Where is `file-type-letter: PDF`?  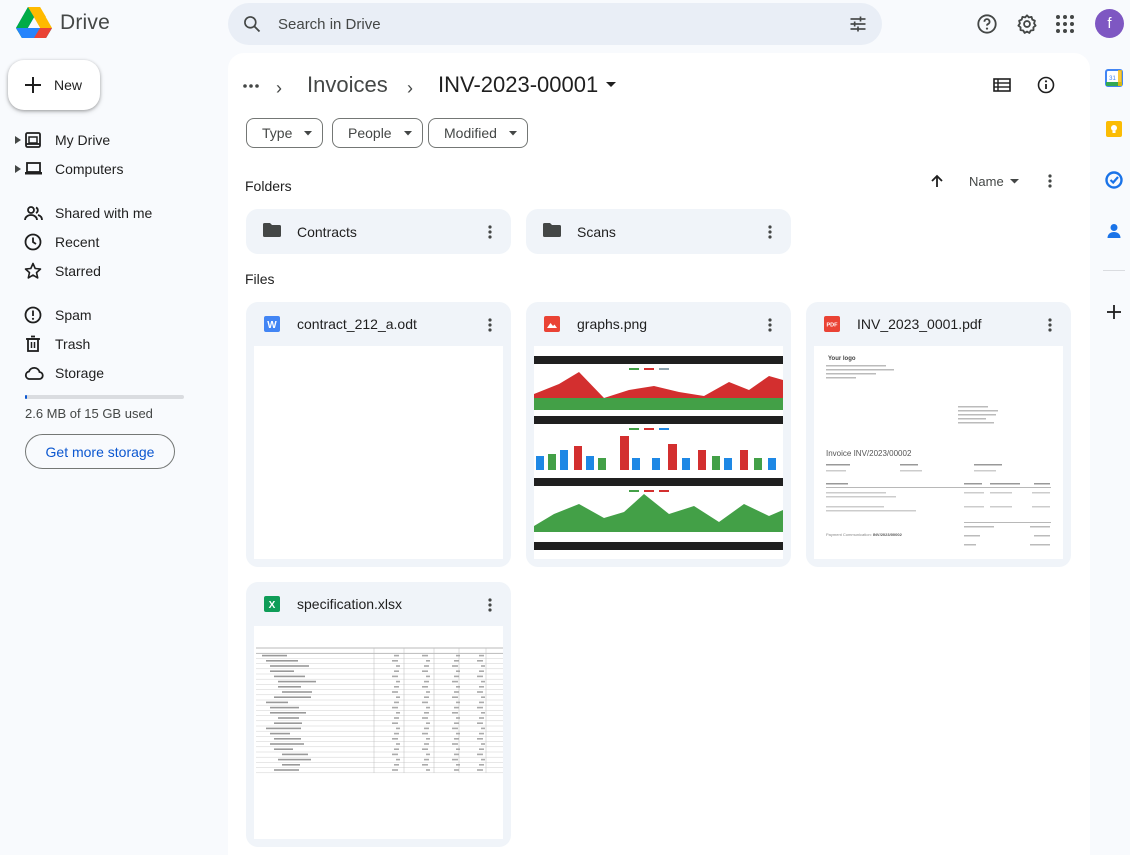
file-type-letter: PDF is located at coordinates (833, 326).